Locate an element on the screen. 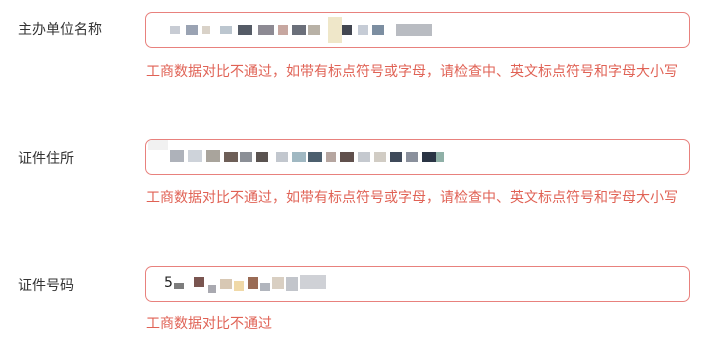 This screenshot has height=346, width=722. address-error: 工商数据对比不通过，如带有标点符号或字母，请检查中、英文标点符号和字母大小写 is located at coordinates (412, 198).